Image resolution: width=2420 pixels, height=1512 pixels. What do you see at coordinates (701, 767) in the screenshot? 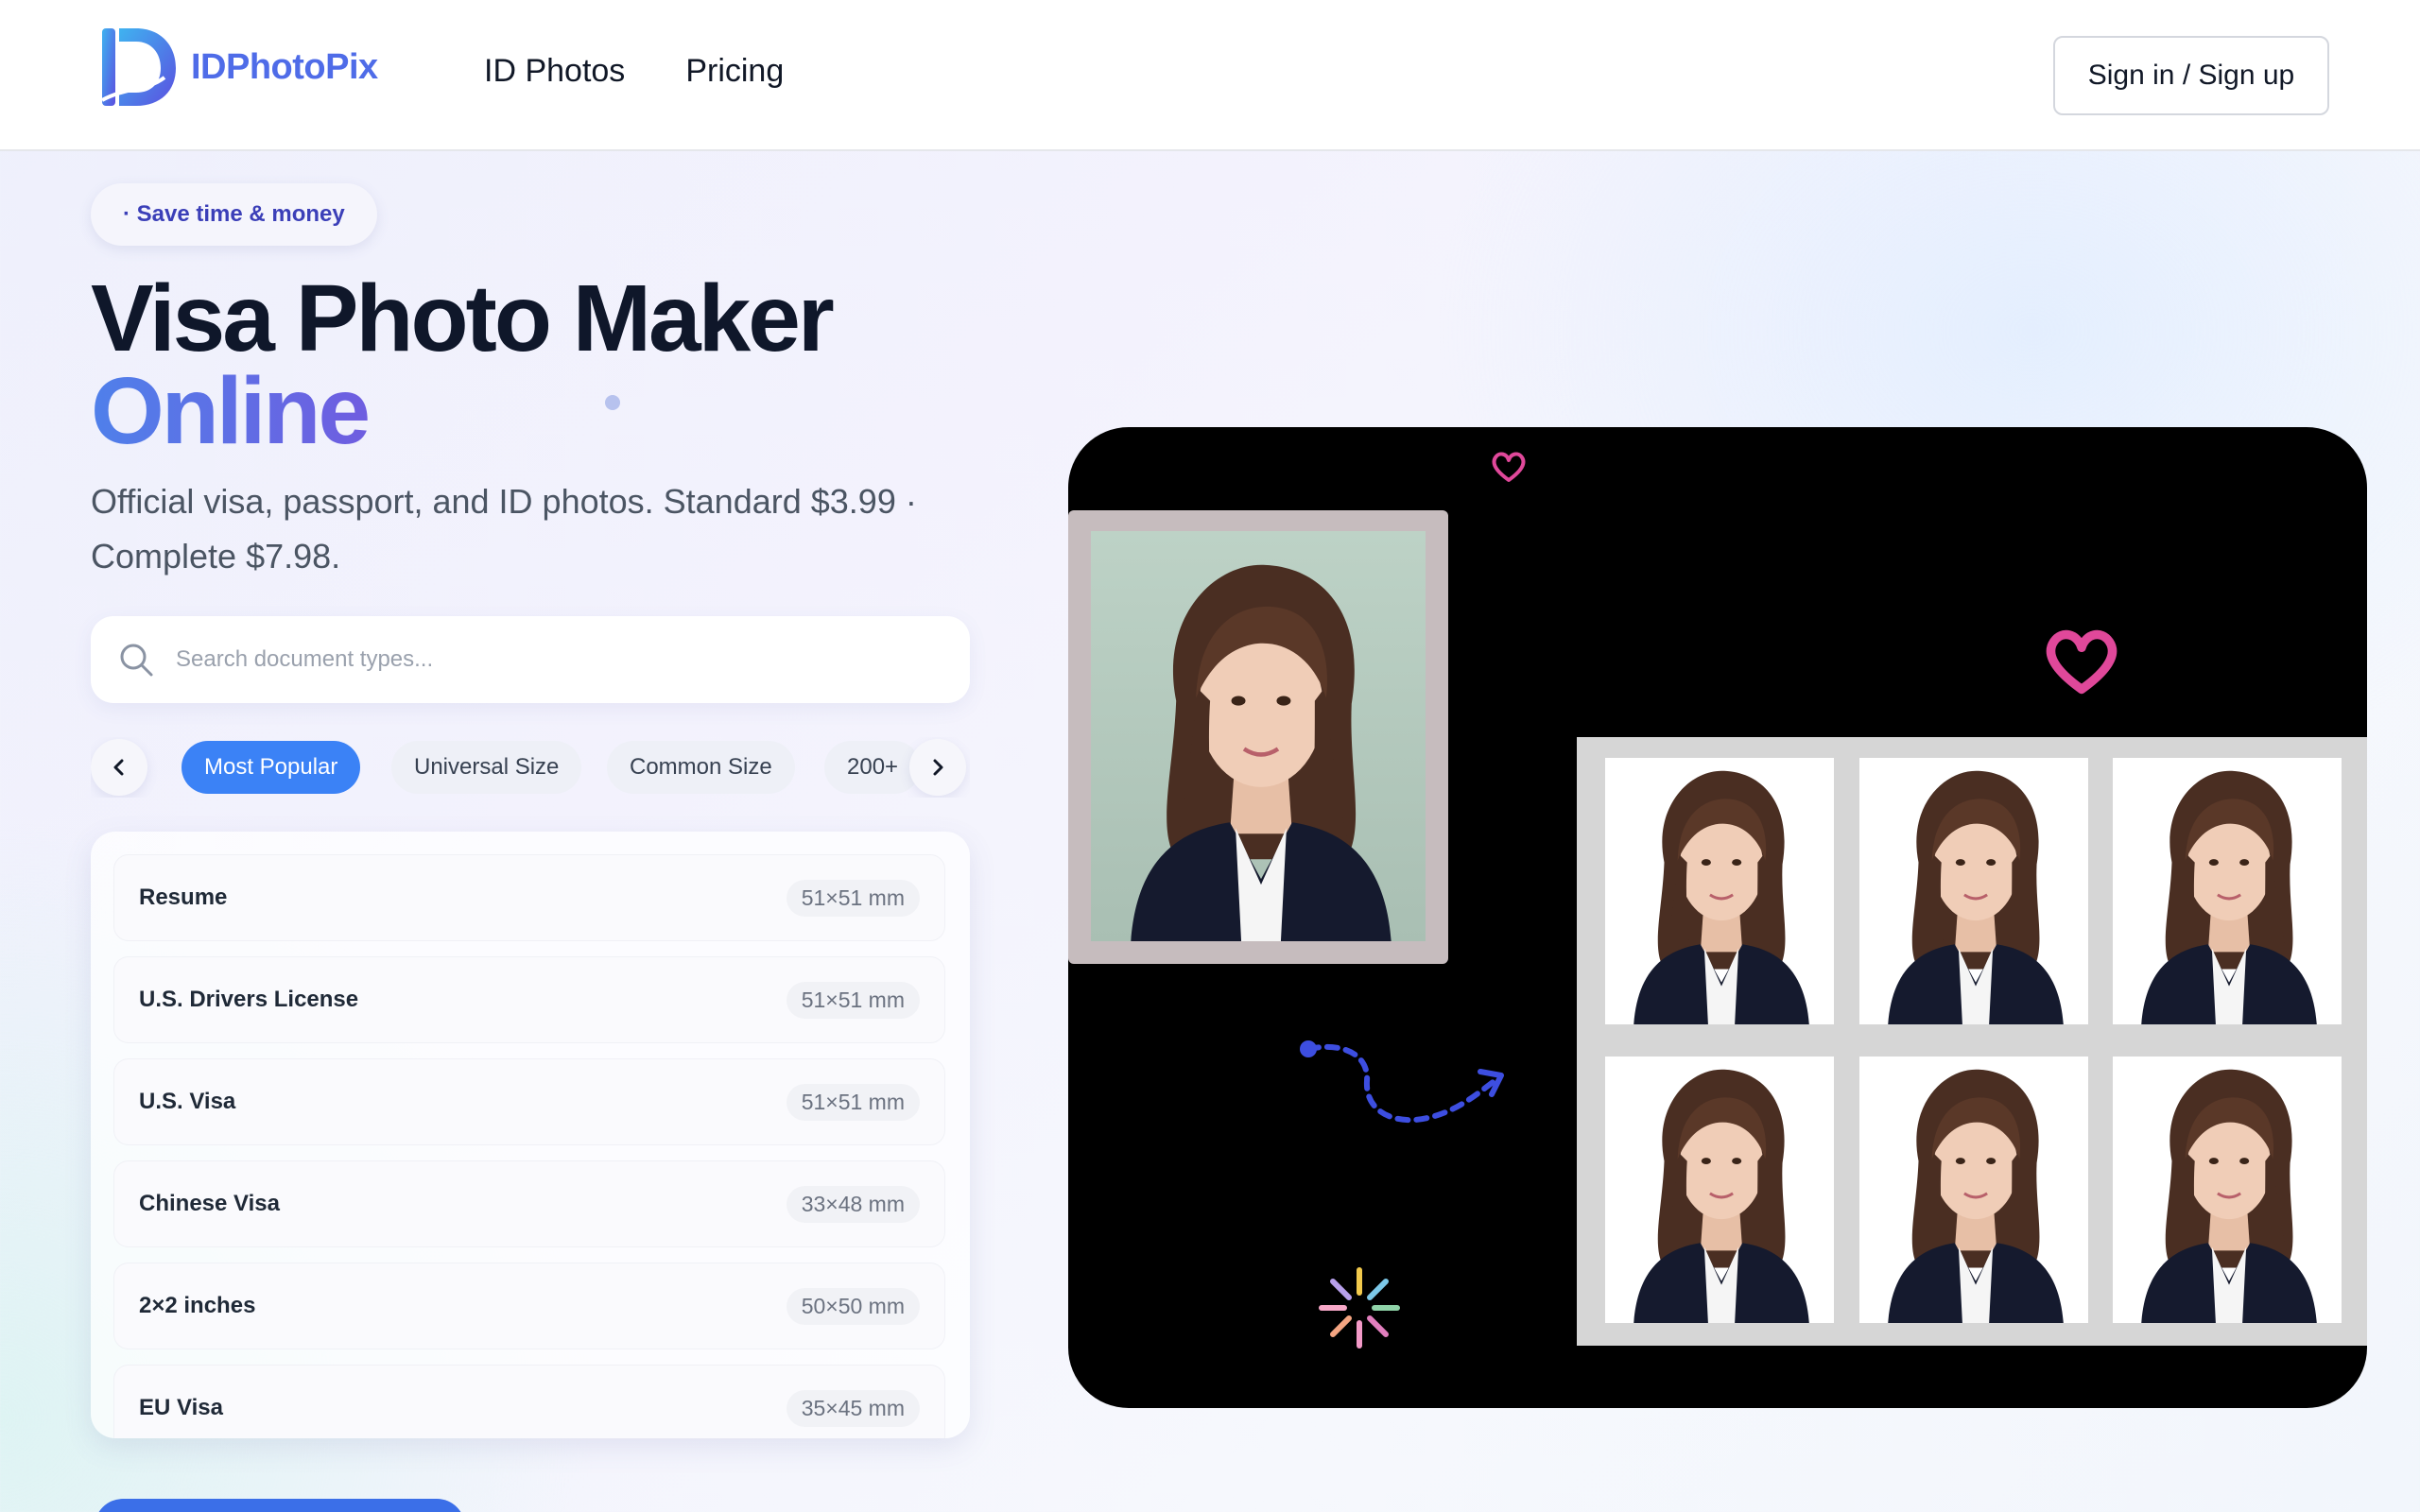
I see `tab-common-size: Common Size` at bounding box center [701, 767].